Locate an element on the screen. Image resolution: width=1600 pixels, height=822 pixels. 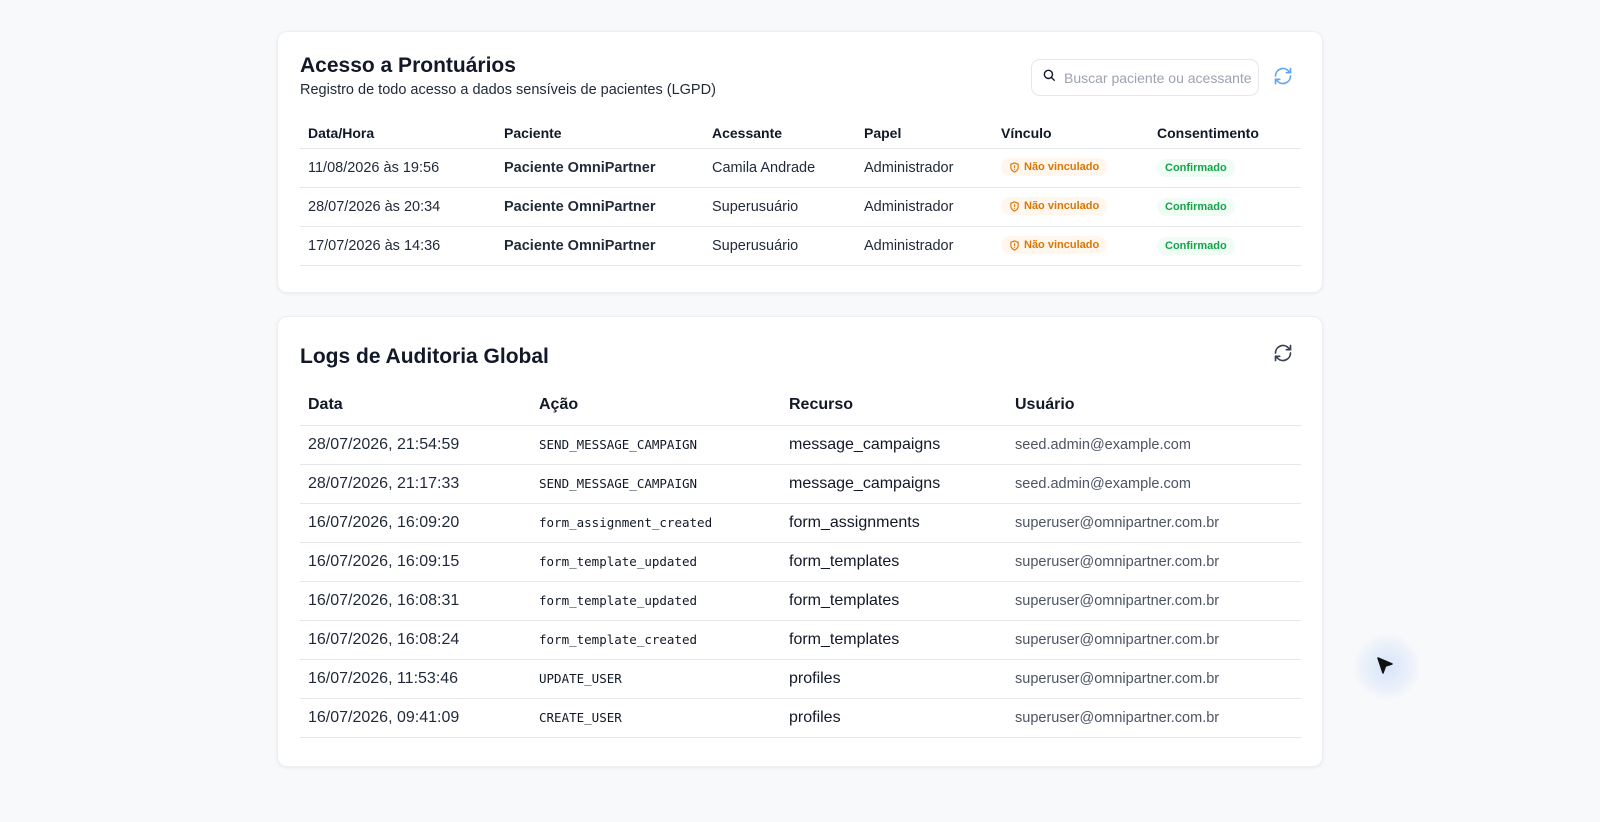
log-action: CREATE_USER is located at coordinates (656, 717).